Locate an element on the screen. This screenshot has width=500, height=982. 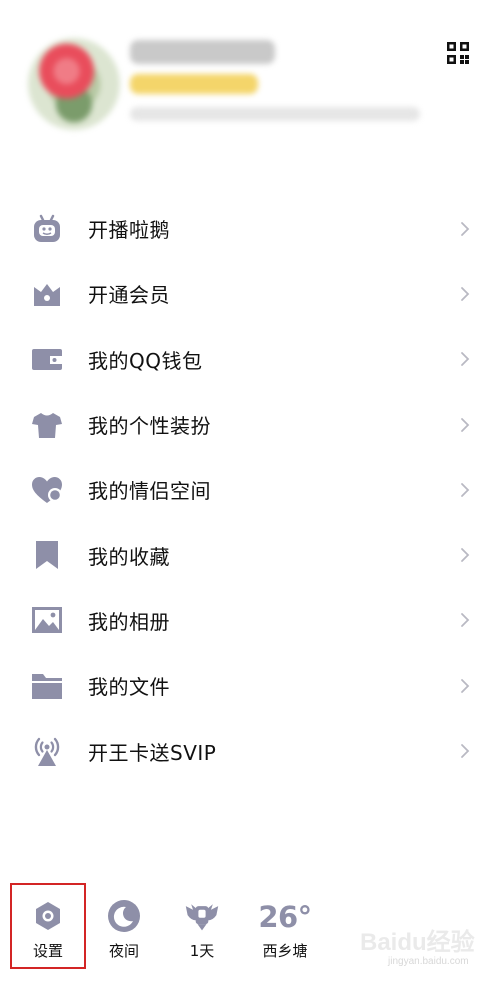
night-label: 夜间 is located at coordinates (123, 951).